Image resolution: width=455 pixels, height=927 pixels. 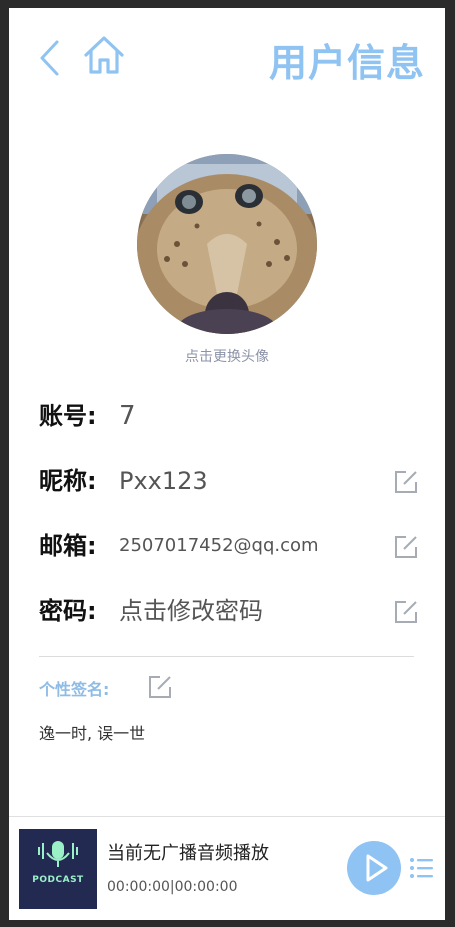 I want to click on password-label: 密码:, so click(x=68, y=611).